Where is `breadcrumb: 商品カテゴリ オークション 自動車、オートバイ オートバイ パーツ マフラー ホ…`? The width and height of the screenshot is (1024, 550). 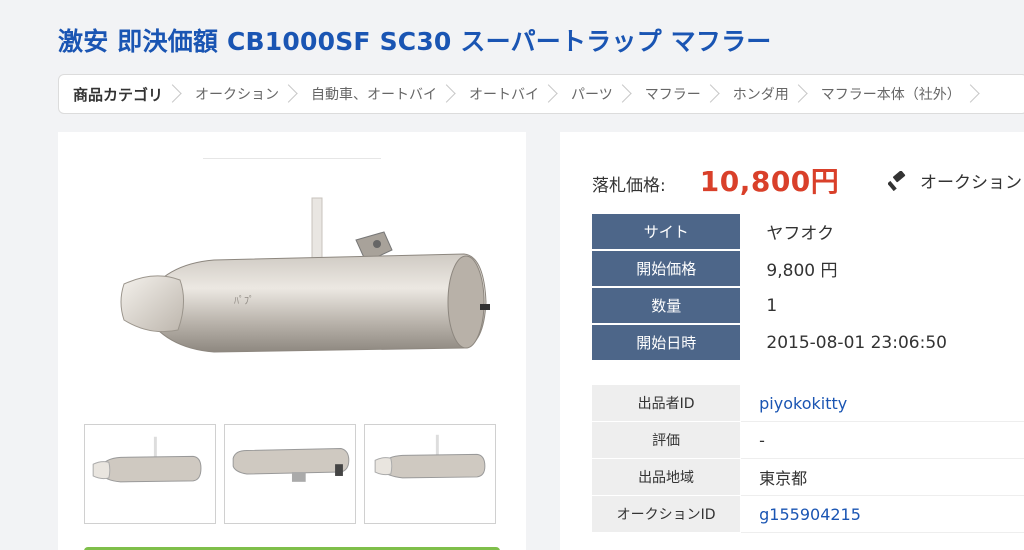
breadcrumb: 商品カテゴリ オークション 自動車、オートバイ オートバイ パーツ マフラー ホ… is located at coordinates (541, 94).